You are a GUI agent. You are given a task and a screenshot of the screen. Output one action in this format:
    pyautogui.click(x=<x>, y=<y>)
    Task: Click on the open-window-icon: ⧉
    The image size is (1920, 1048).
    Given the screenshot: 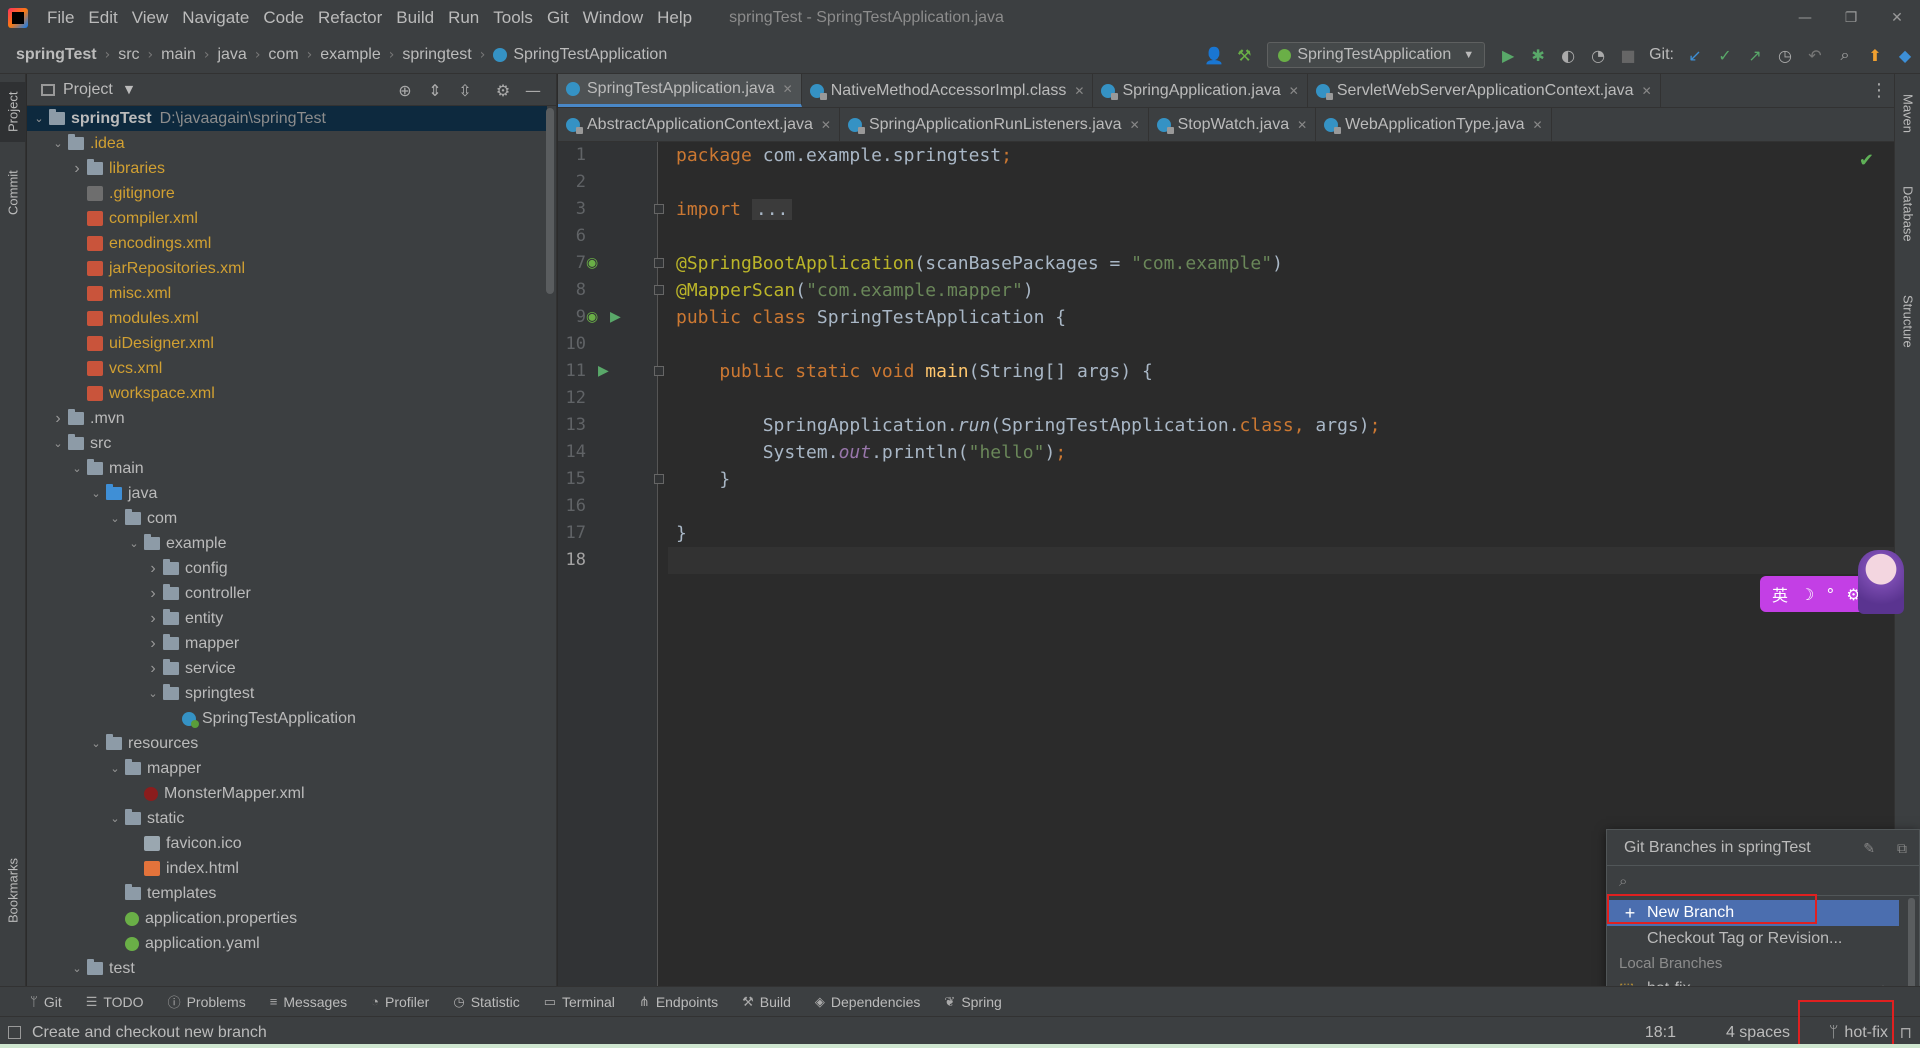 What is the action you would take?
    pyautogui.click(x=1902, y=848)
    